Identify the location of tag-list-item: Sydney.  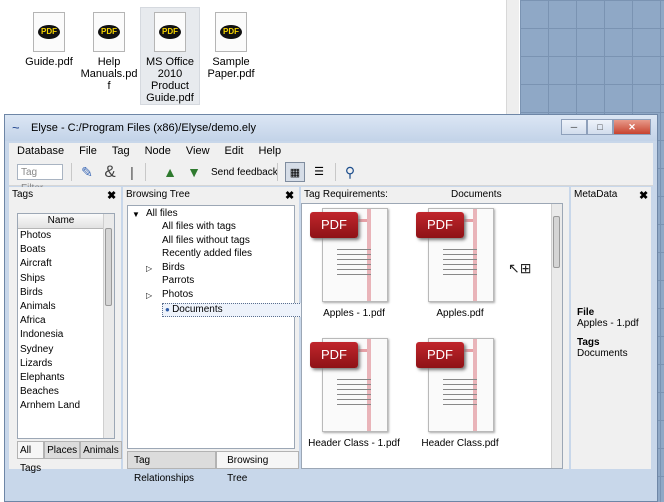
(61, 350).